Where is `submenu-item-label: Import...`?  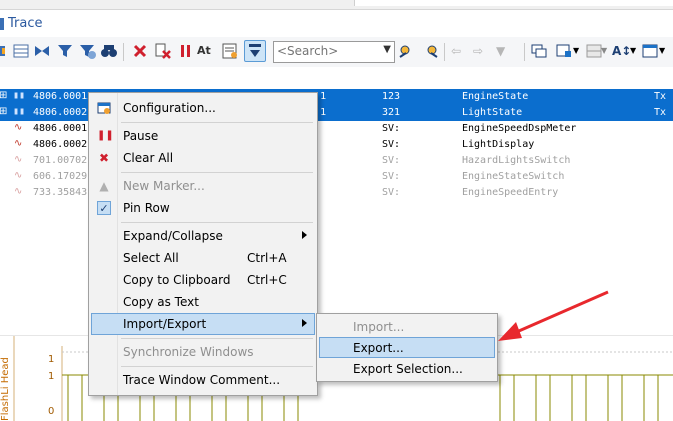 submenu-item-label: Import... is located at coordinates (379, 327).